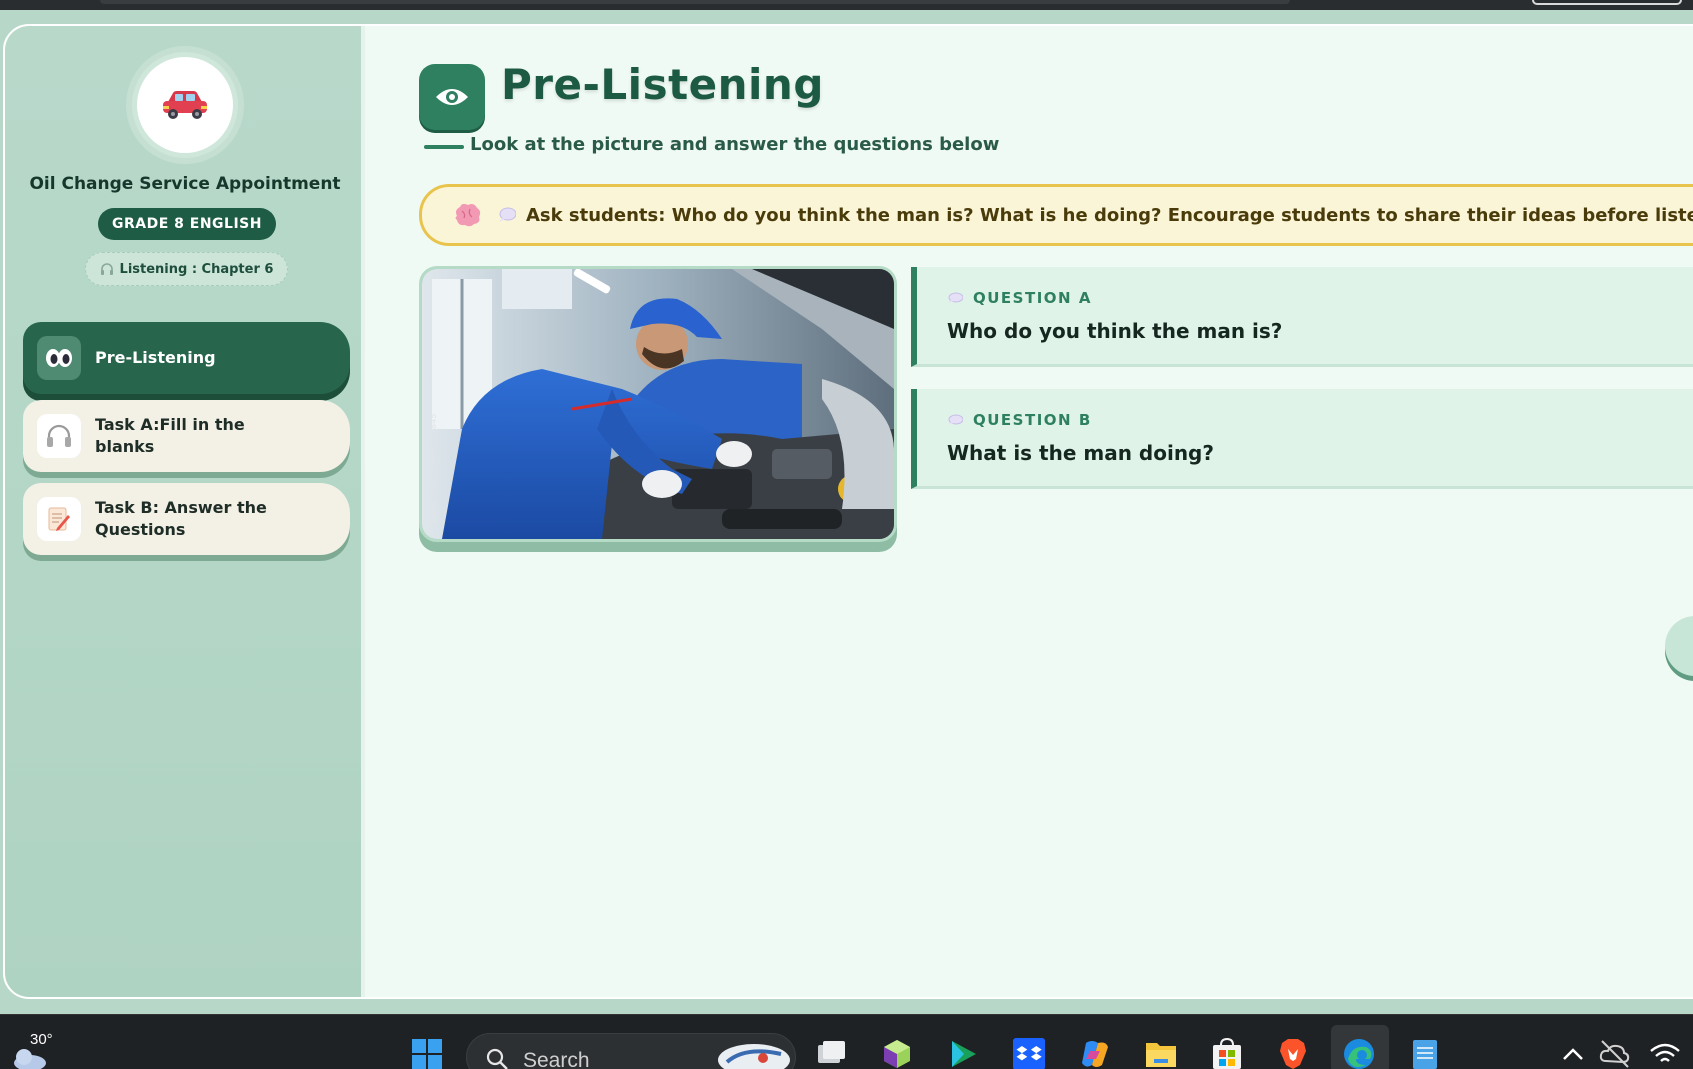  I want to click on eyes-icon, so click(59, 358).